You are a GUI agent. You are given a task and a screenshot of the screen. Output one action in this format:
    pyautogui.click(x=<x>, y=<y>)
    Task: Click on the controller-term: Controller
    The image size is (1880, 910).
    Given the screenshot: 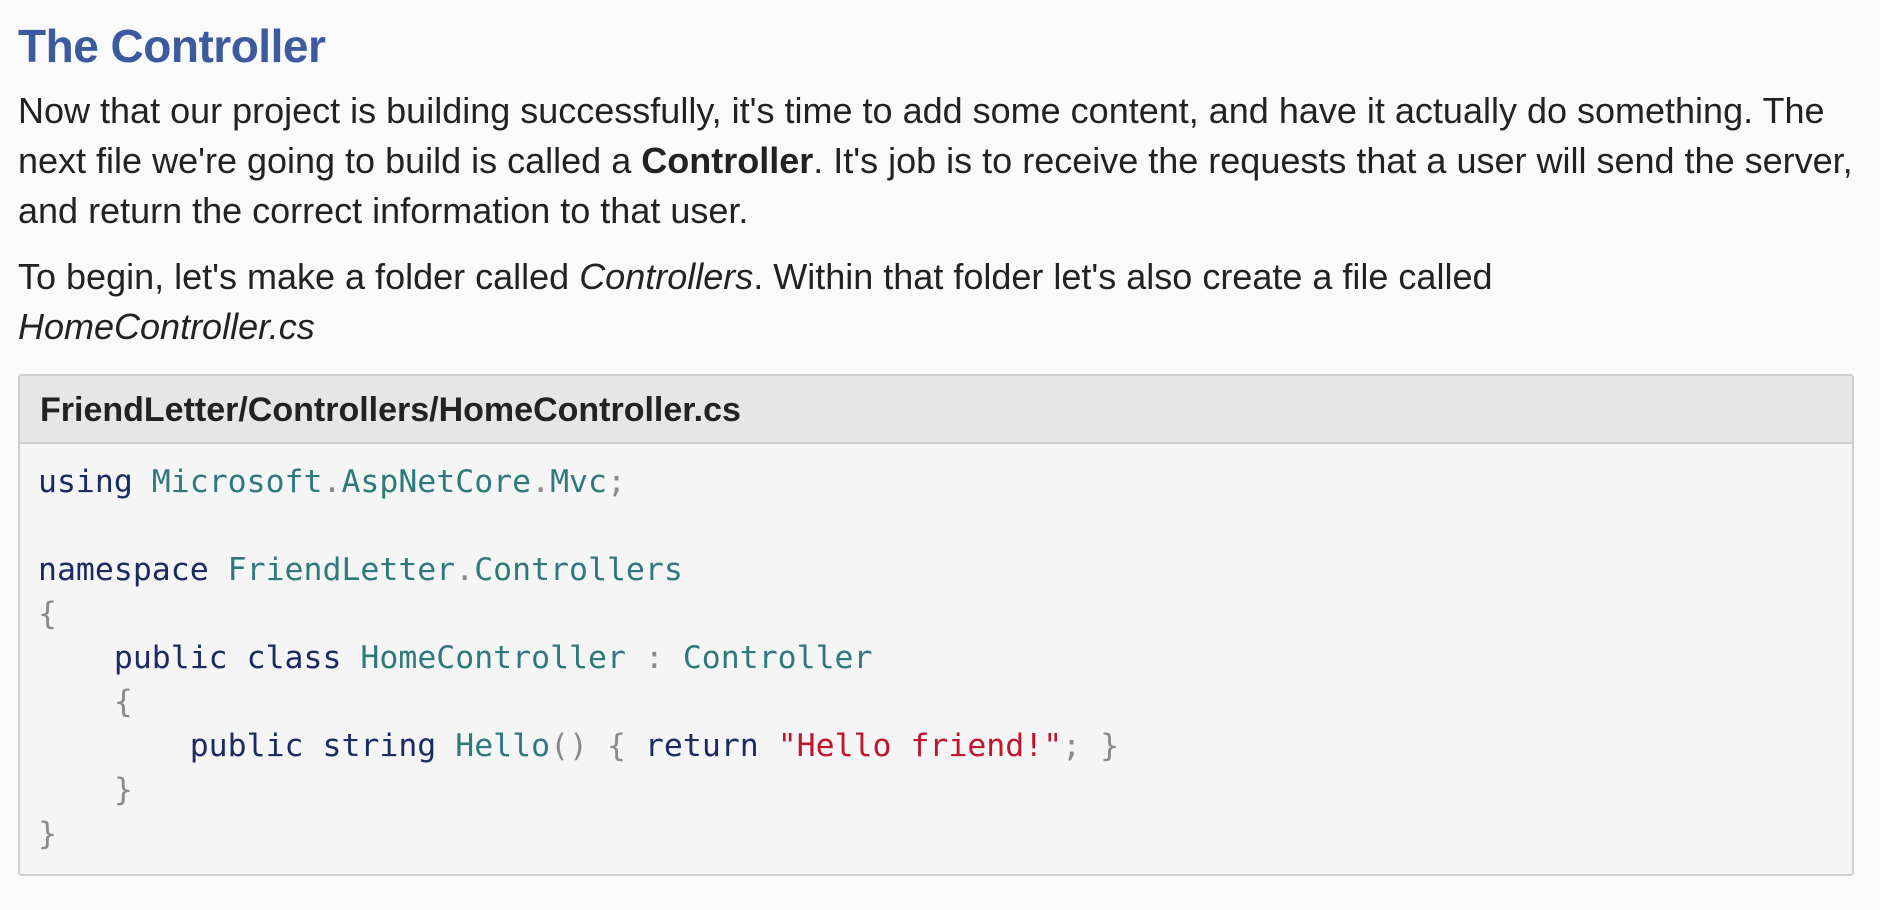 What is the action you would take?
    pyautogui.click(x=727, y=160)
    